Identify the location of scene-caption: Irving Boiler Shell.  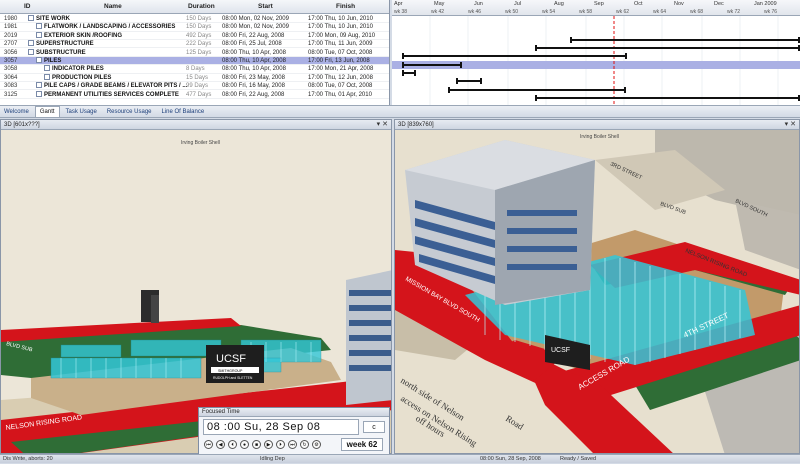
(200, 143).